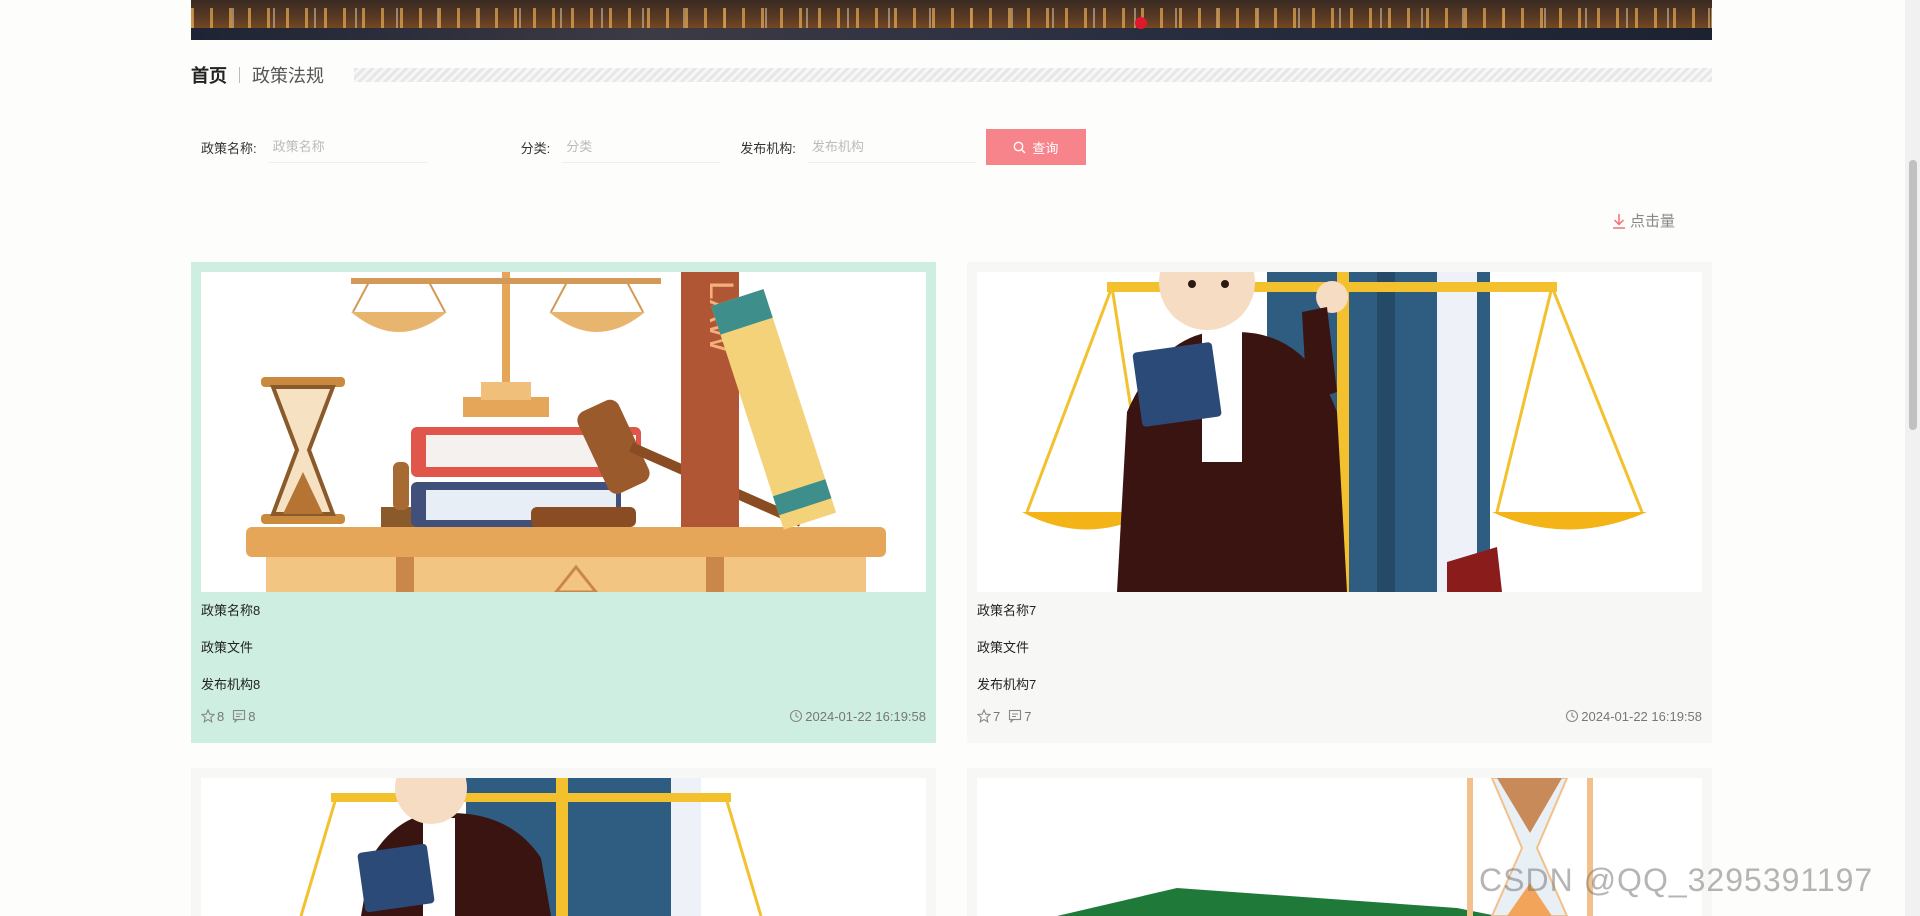 This screenshot has height=916, width=1920. I want to click on card-comments: 8, so click(252, 716).